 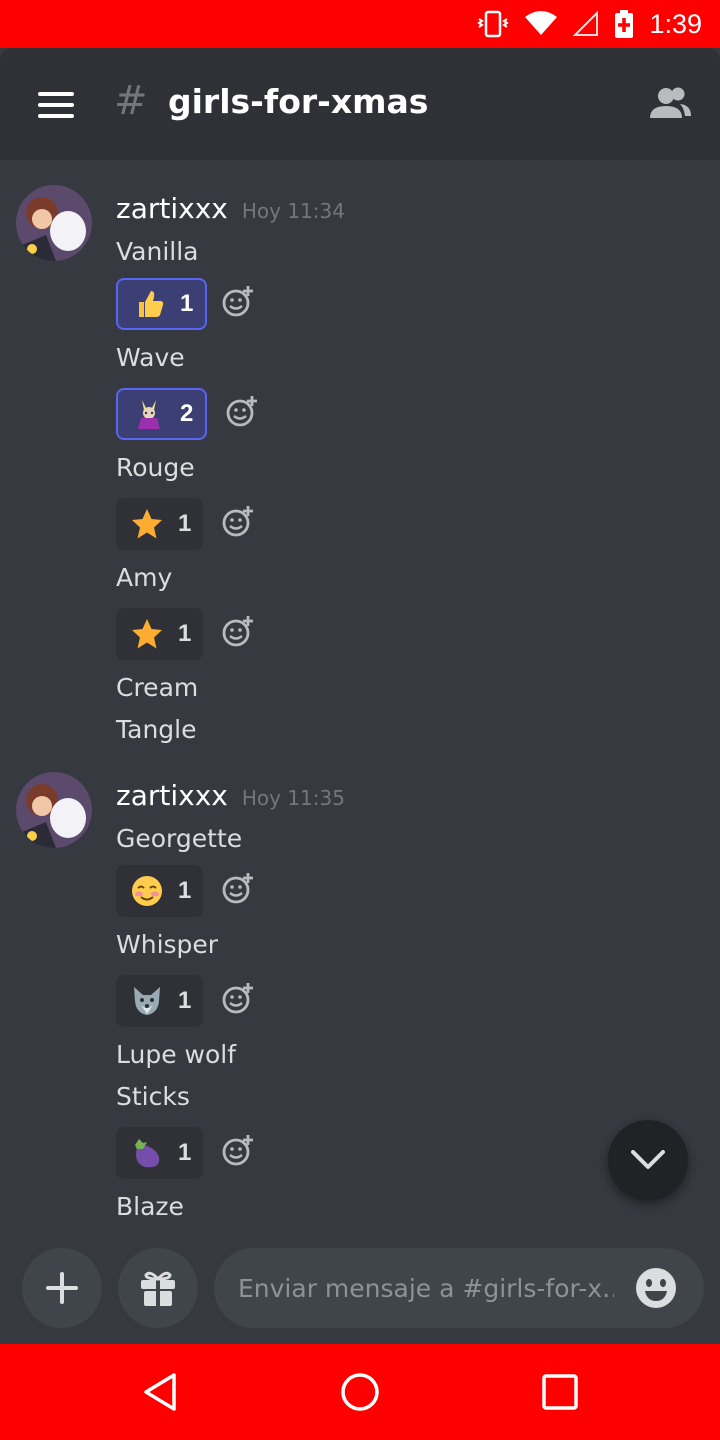 I want to click on recents-square-icon, so click(x=560, y=1392).